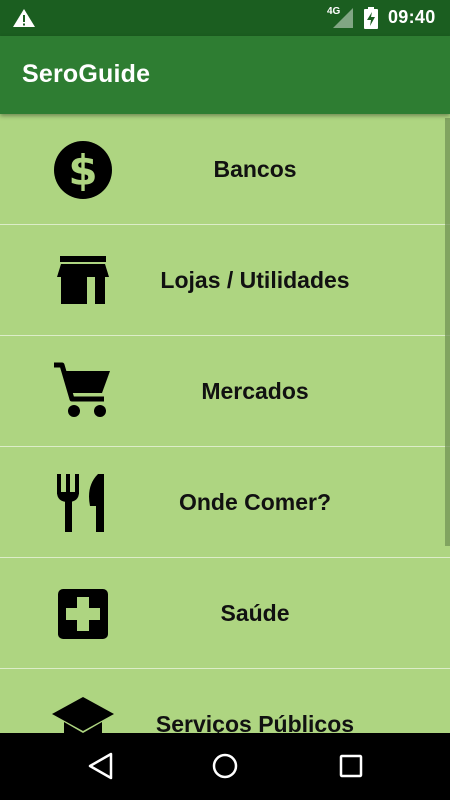 The height and width of the screenshot is (800, 450). Describe the element at coordinates (351, 766) in the screenshot. I see `recent-apps-icon` at that location.